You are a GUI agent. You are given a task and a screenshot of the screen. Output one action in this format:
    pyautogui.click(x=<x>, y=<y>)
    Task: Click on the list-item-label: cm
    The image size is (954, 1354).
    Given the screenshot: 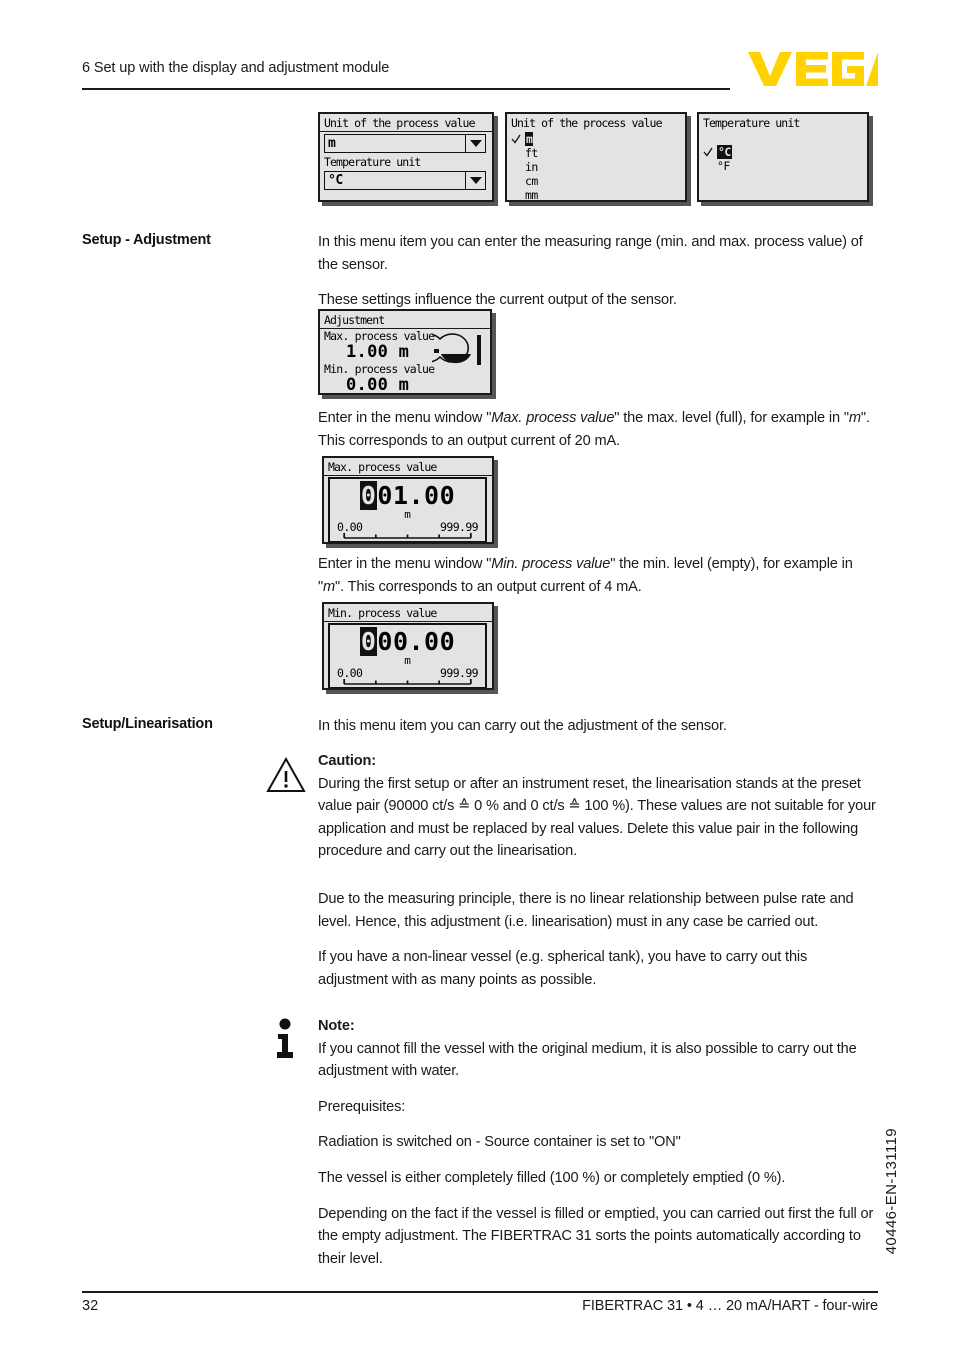 What is the action you would take?
    pyautogui.click(x=531, y=181)
    